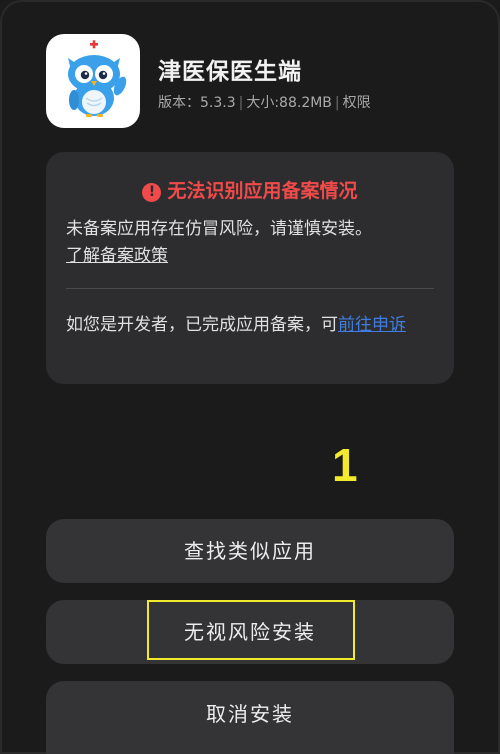 The width and height of the screenshot is (500, 754). Describe the element at coordinates (250, 551) in the screenshot. I see `find-similar-button: 查找类似应用` at that location.